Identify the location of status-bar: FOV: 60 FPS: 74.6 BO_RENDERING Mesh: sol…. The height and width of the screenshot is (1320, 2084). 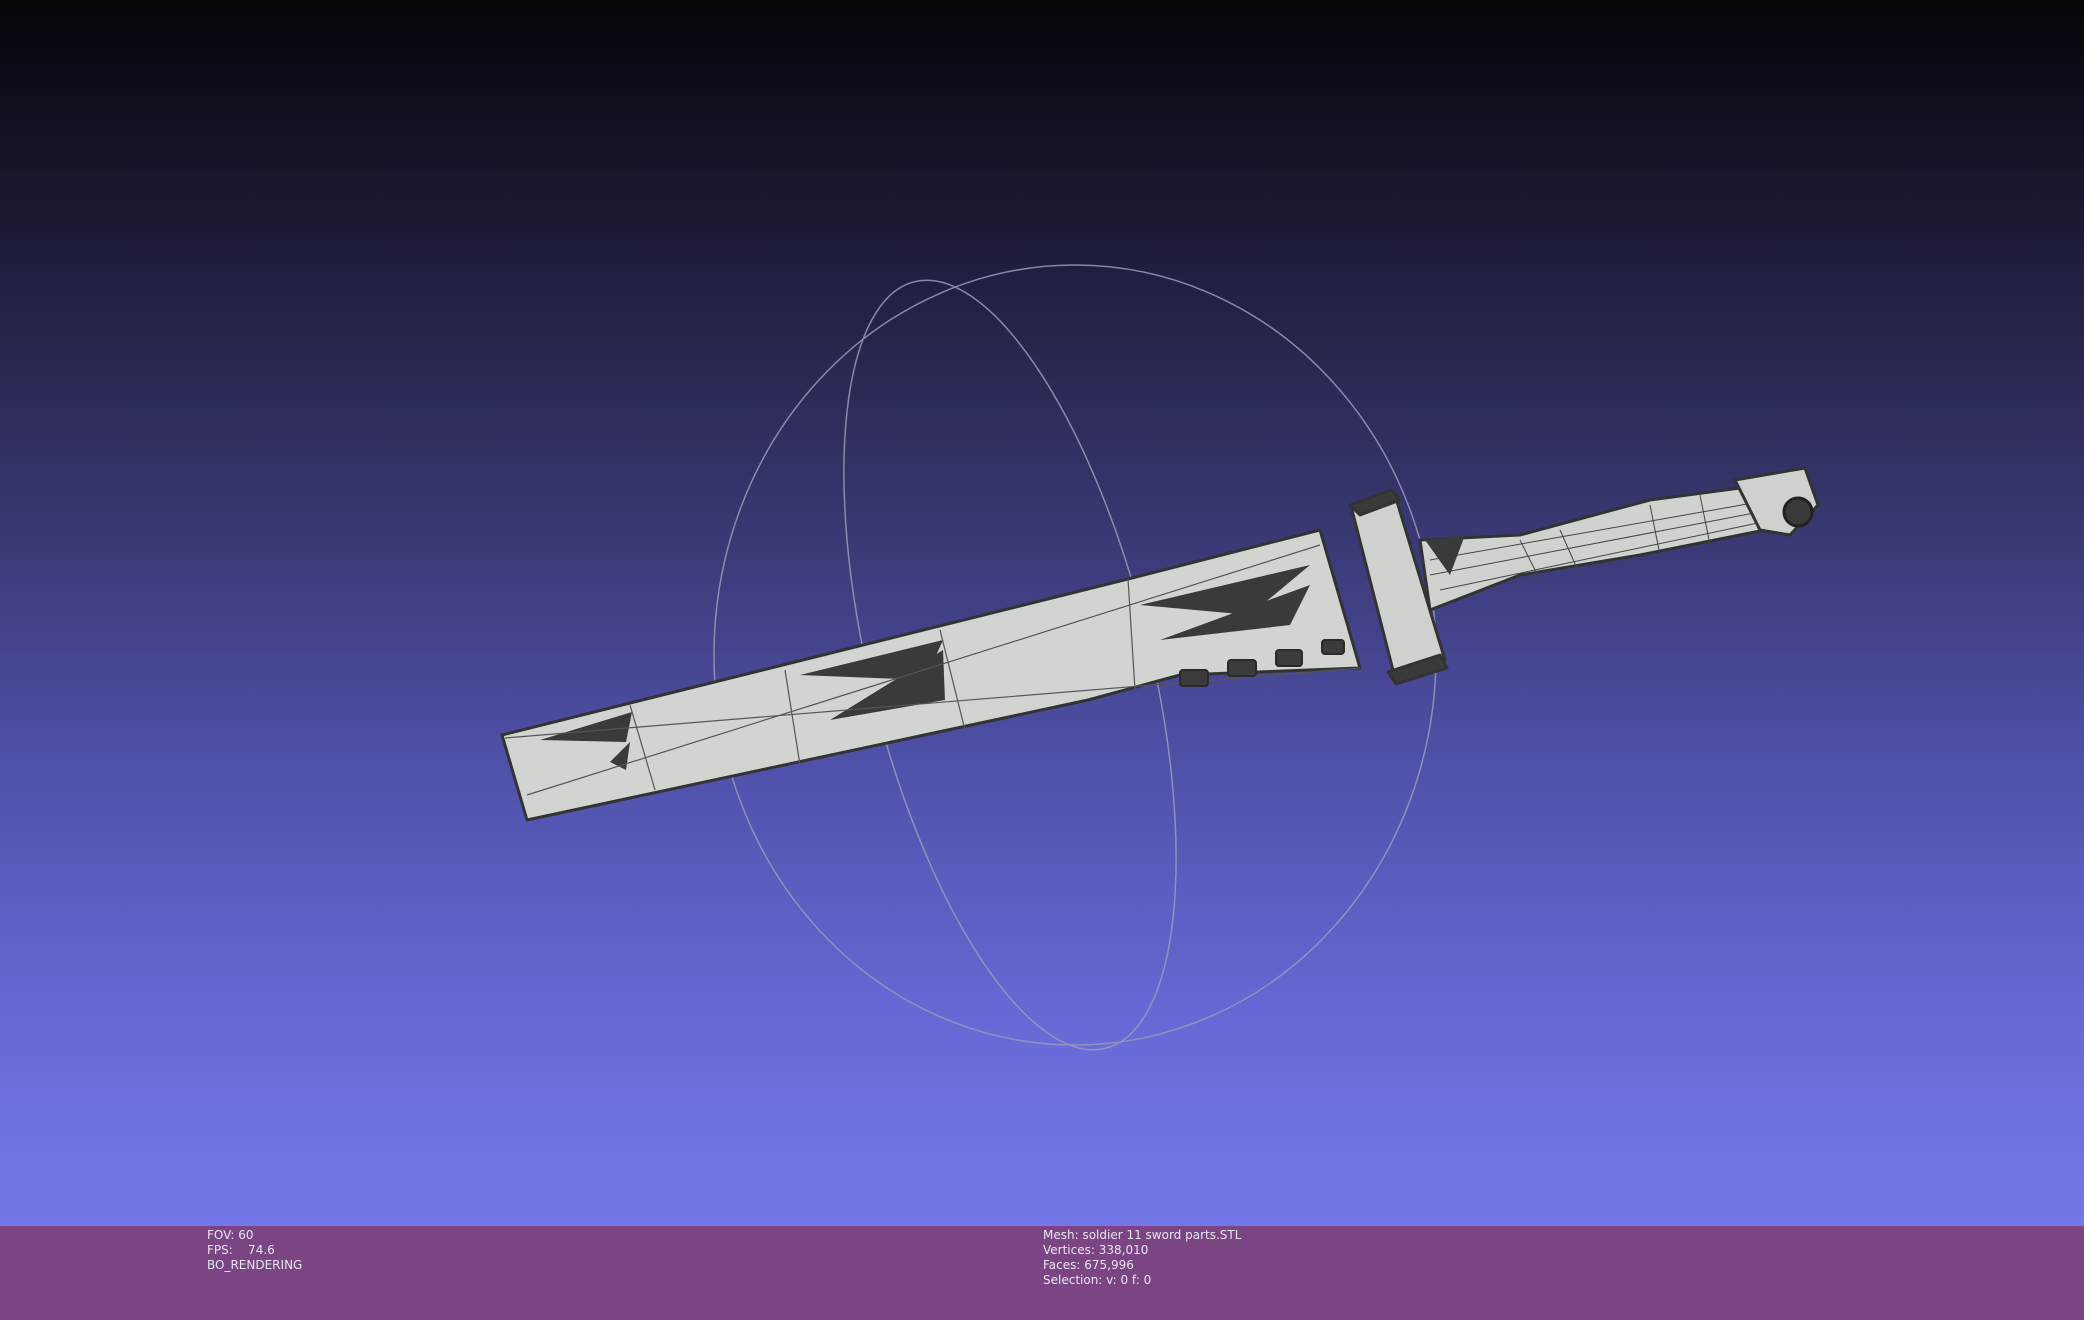
(1042, 1273).